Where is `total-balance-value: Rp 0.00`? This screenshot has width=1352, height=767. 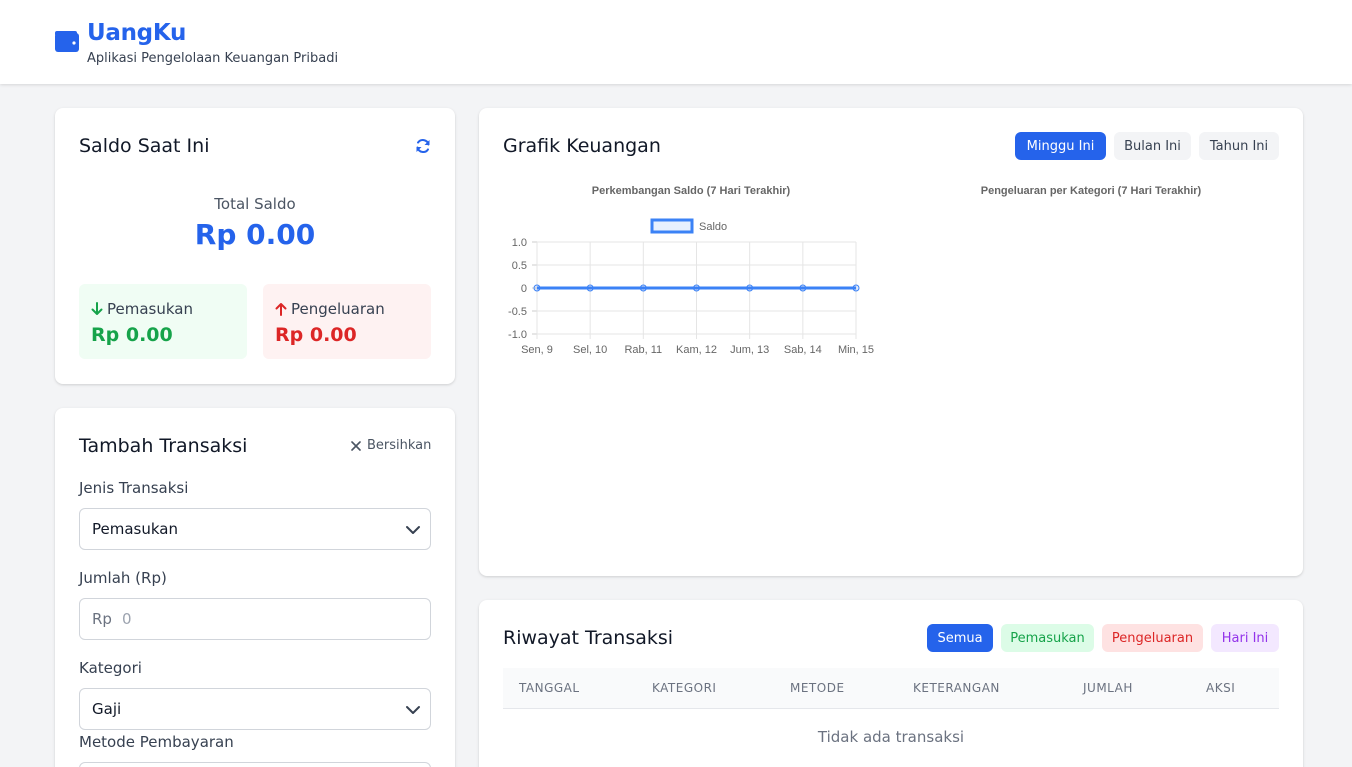 total-balance-value: Rp 0.00 is located at coordinates (255, 234).